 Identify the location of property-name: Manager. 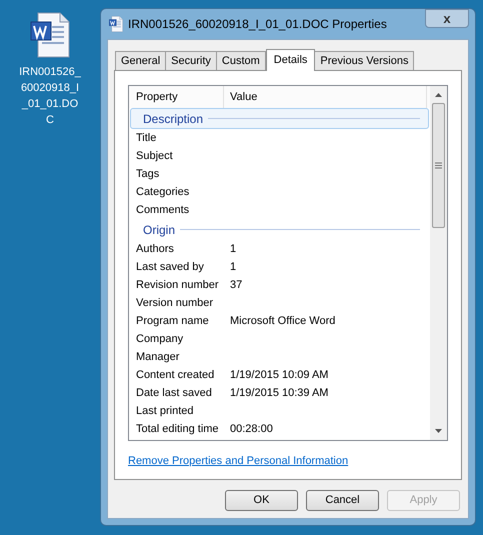
(157, 357).